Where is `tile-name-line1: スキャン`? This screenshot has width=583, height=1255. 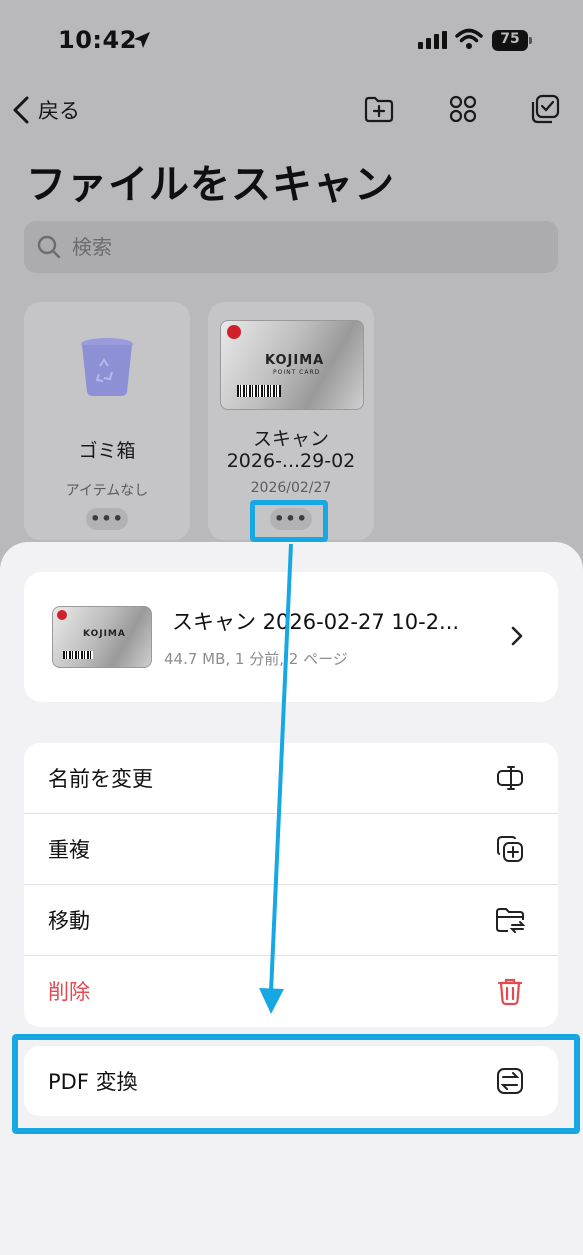
tile-name-line1: スキャン is located at coordinates (290, 439).